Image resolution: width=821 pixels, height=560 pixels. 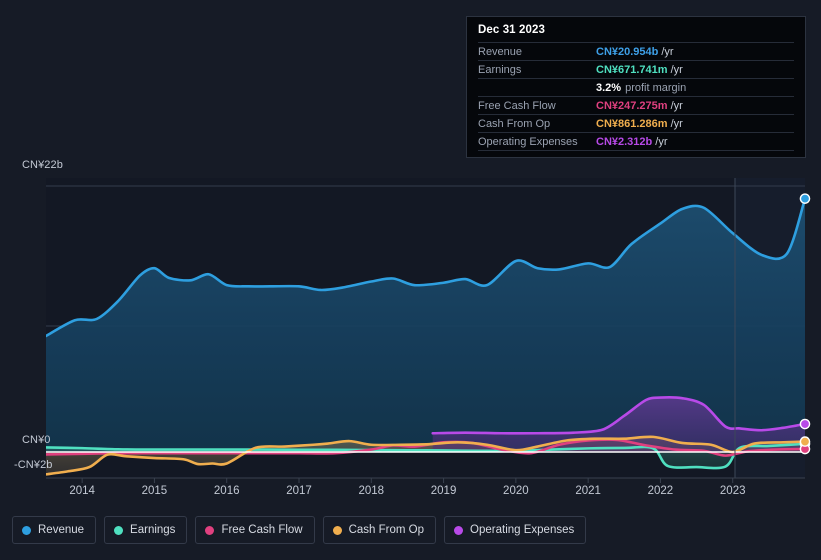 I want to click on end-marker-cash-from-op, so click(x=805, y=441).